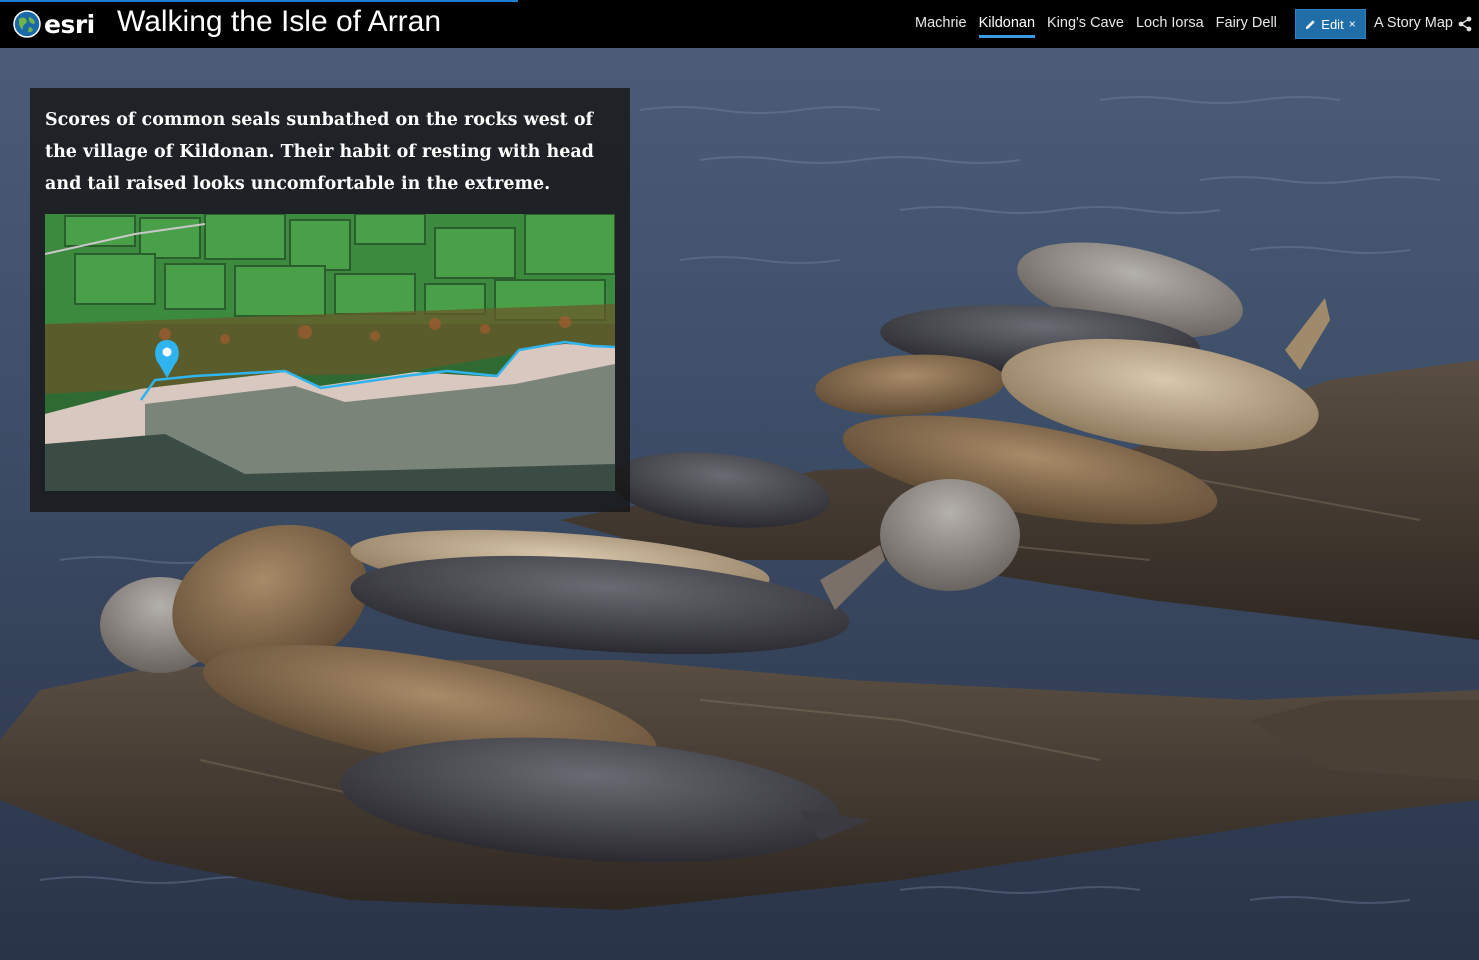 The height and width of the screenshot is (960, 1479). I want to click on close-icon: ×, so click(1352, 24).